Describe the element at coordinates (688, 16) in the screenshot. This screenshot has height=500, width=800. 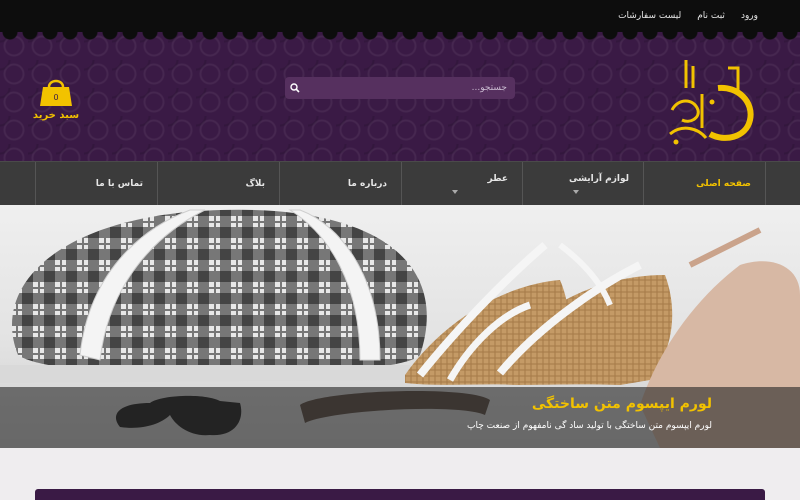
I see `top-links: ورود ثبت نام لیست سفارشات` at that location.